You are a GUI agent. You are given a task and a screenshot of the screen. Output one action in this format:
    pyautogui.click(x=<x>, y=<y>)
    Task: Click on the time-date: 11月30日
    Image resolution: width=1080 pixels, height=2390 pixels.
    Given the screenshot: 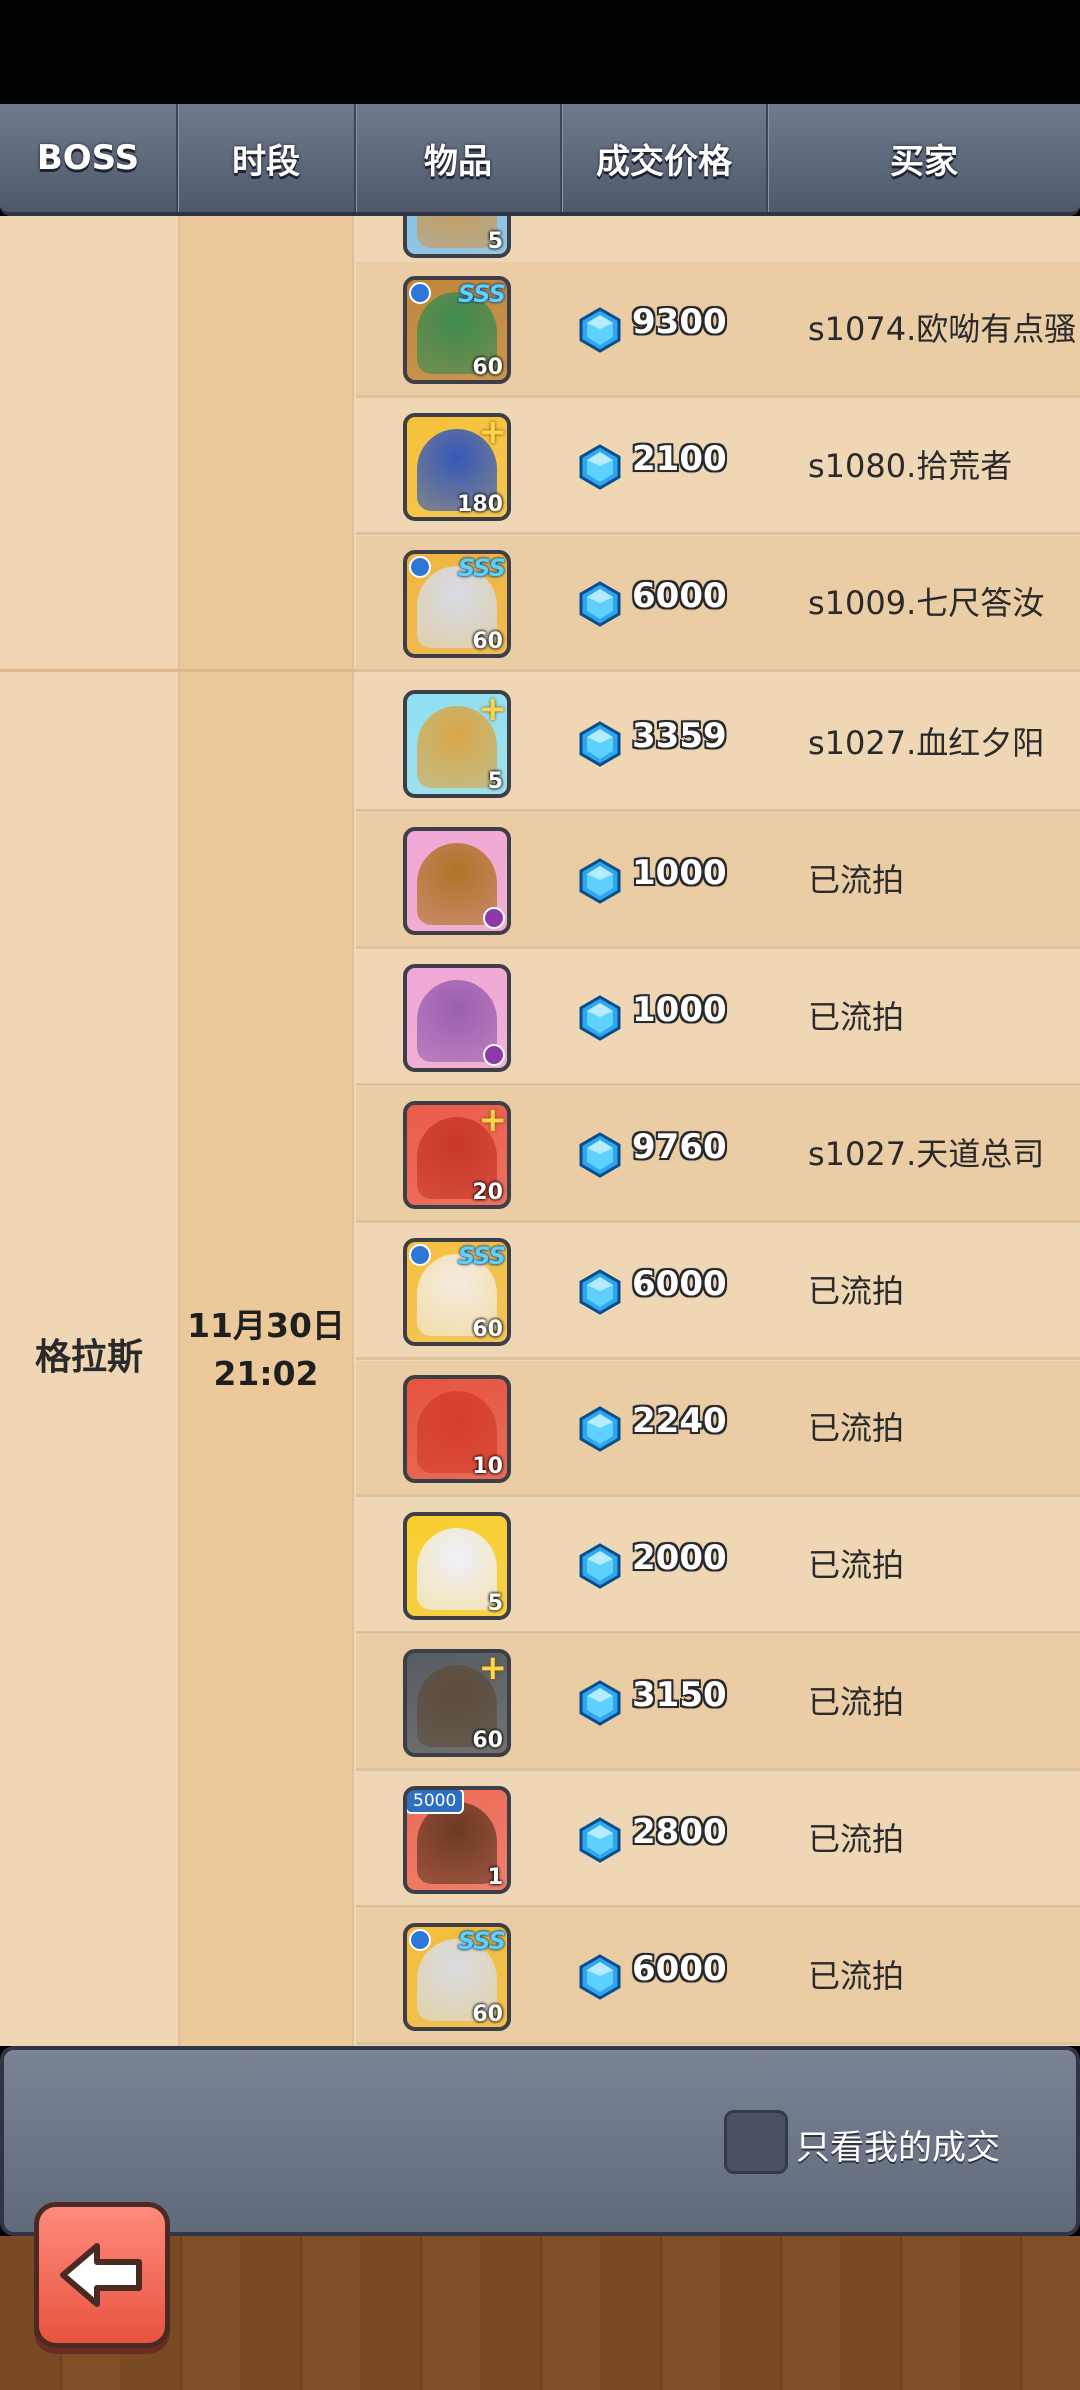 What is the action you would take?
    pyautogui.click(x=266, y=1325)
    